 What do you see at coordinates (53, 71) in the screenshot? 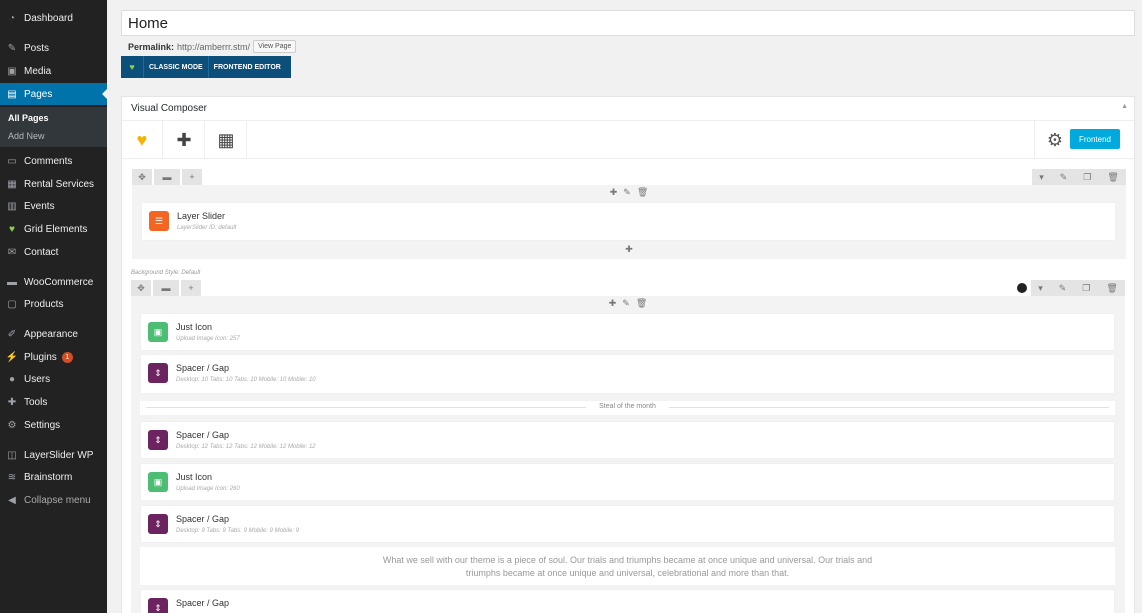
I see `sidebar-item-media: ▣ Media` at bounding box center [53, 71].